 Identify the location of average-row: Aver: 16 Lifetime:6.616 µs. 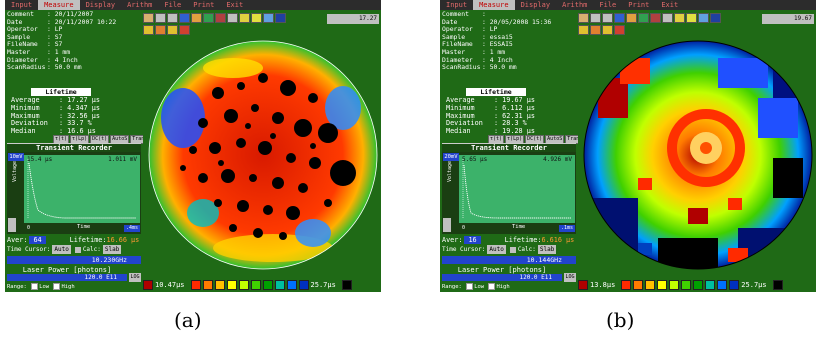
(509, 240).